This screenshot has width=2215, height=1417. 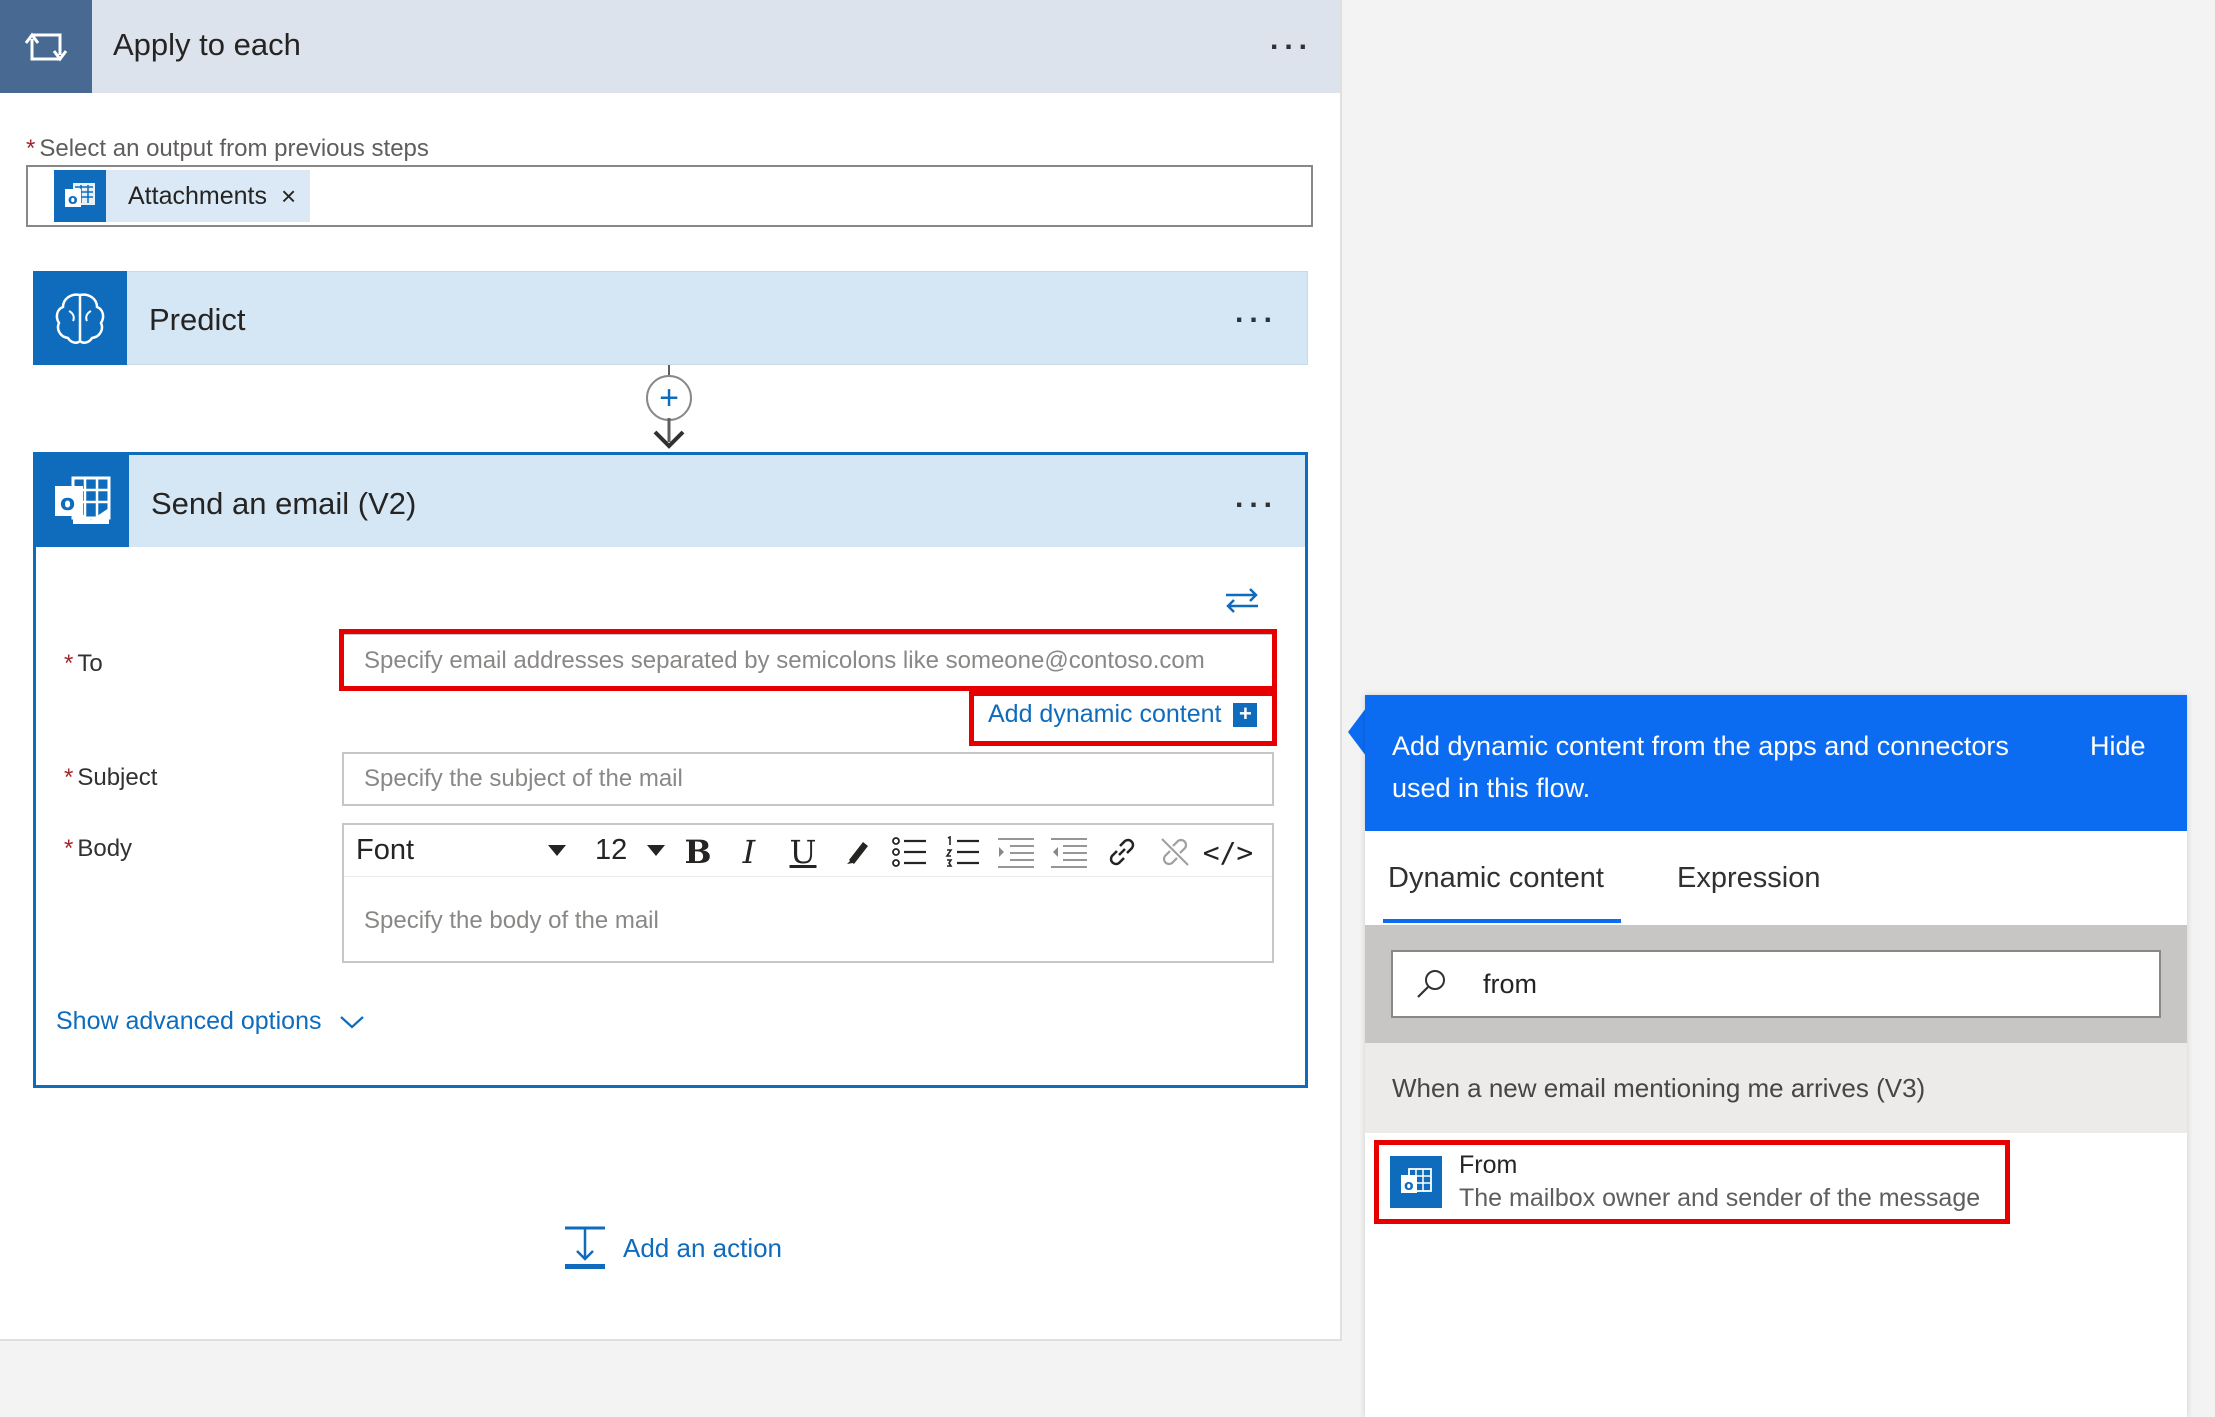 I want to click on to-label: * To, so click(x=83, y=664).